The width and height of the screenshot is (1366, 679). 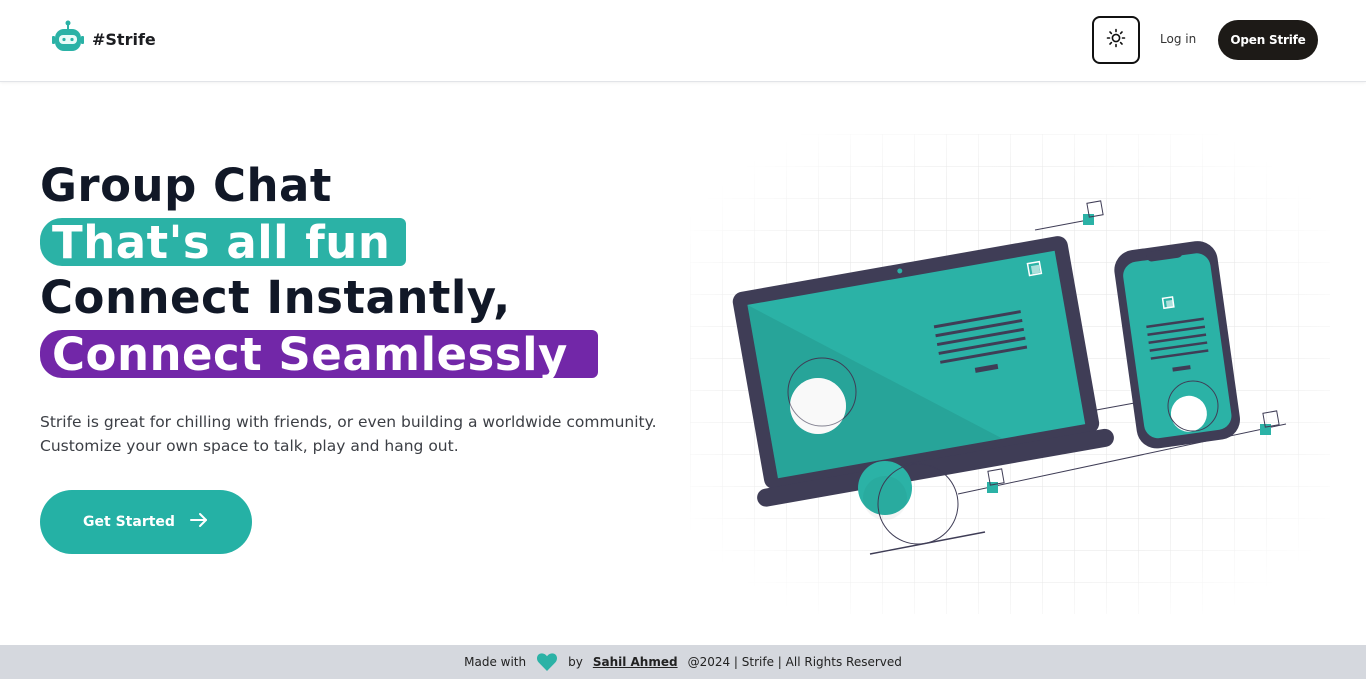 What do you see at coordinates (186, 185) in the screenshot?
I see `hero-heading-line-1: Group Chat` at bounding box center [186, 185].